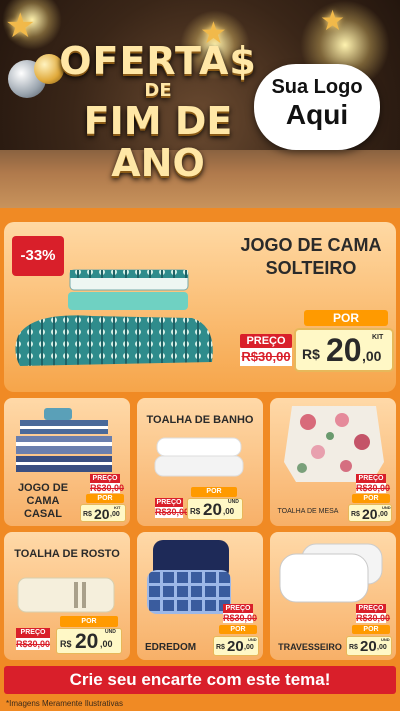 The height and width of the screenshot is (711, 400). I want to click on logo-placeholder: Sua Logo Aqui, so click(317, 107).